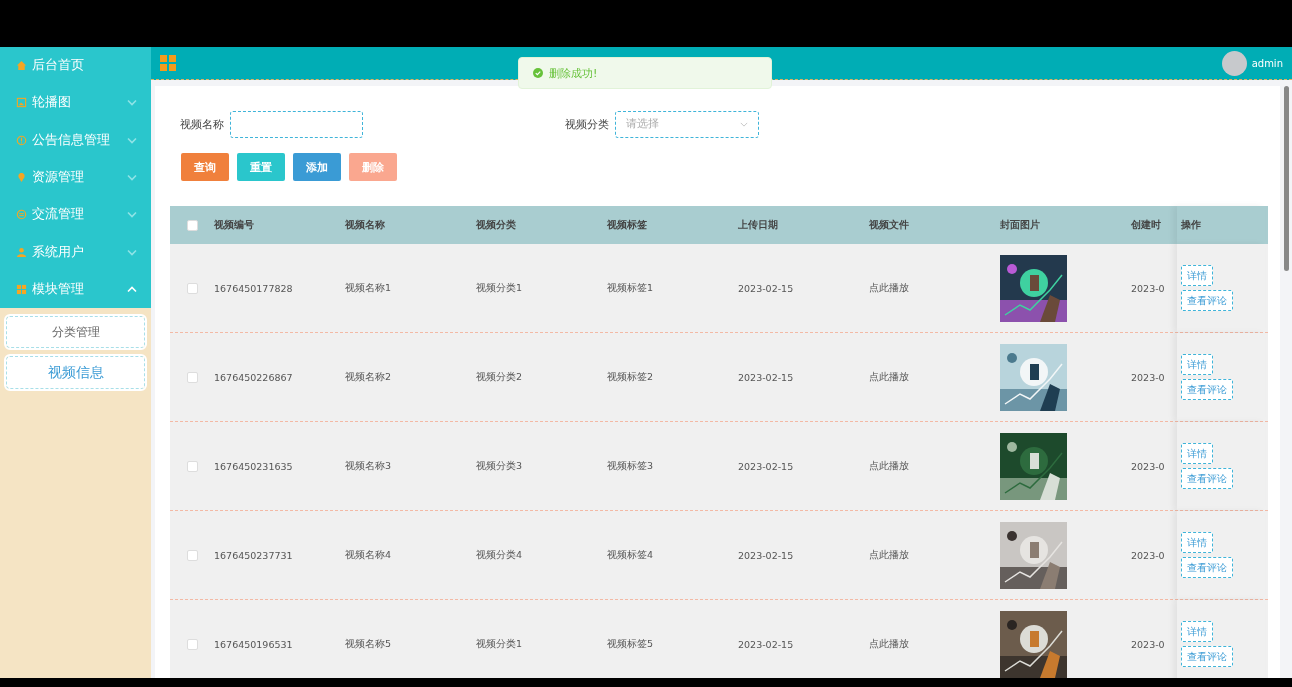 The image size is (1292, 687). Describe the element at coordinates (587, 124) in the screenshot. I see `field-label: 视频分类` at that location.